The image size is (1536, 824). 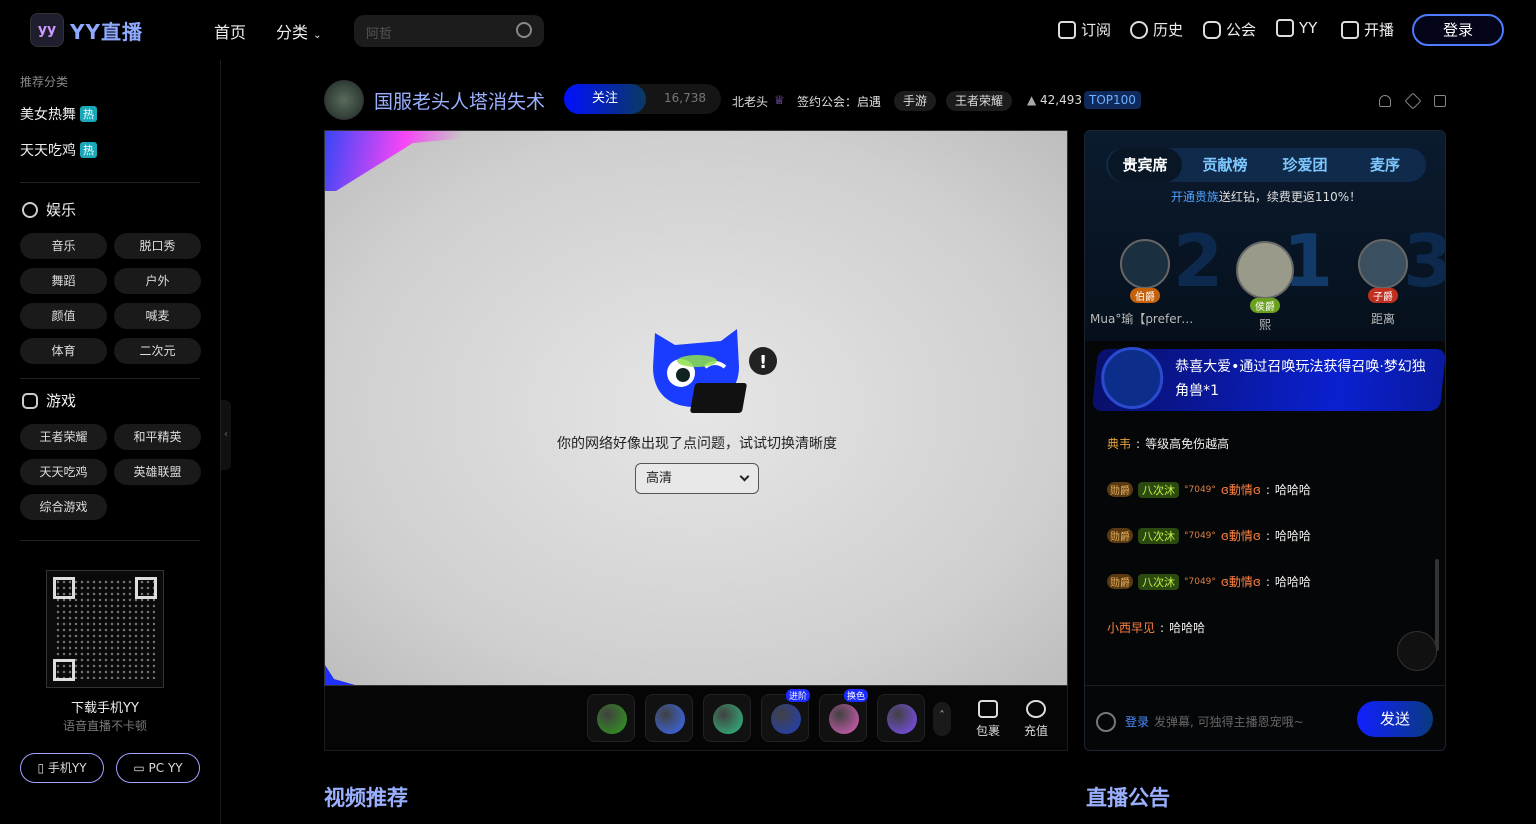 I want to click on chevron-up-icon: ˆ, so click(x=942, y=719).